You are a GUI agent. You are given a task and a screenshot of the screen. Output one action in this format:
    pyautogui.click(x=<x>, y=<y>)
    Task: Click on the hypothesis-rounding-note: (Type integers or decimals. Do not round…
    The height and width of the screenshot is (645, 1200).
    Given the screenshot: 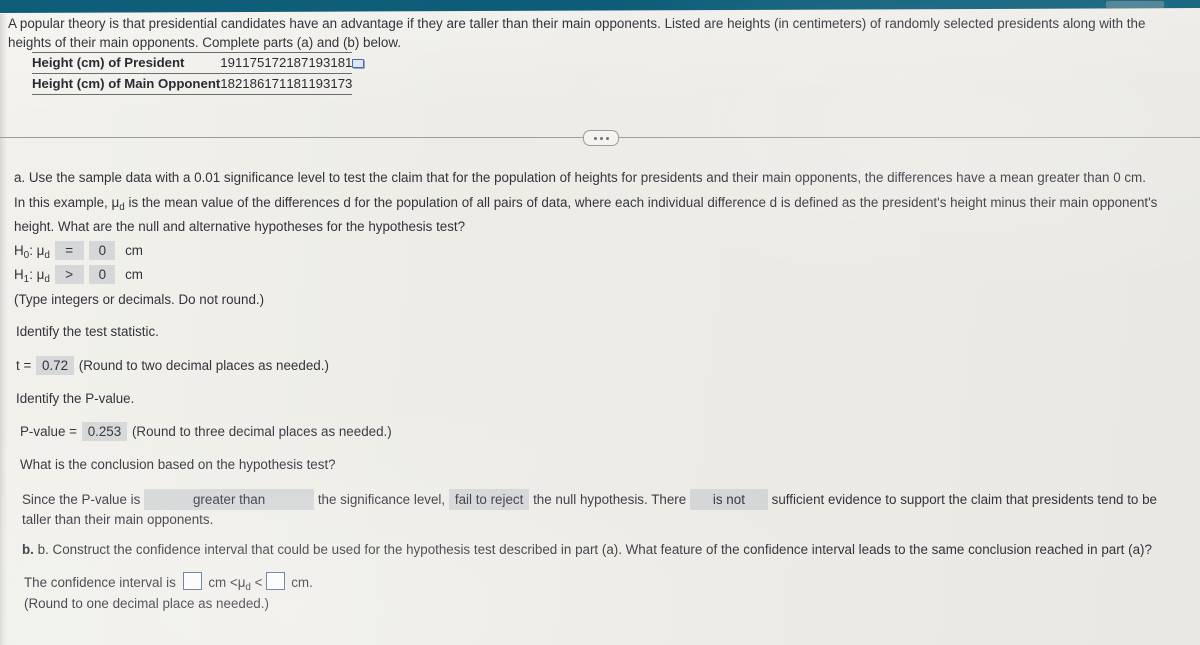 What is the action you would take?
    pyautogui.click(x=139, y=299)
    